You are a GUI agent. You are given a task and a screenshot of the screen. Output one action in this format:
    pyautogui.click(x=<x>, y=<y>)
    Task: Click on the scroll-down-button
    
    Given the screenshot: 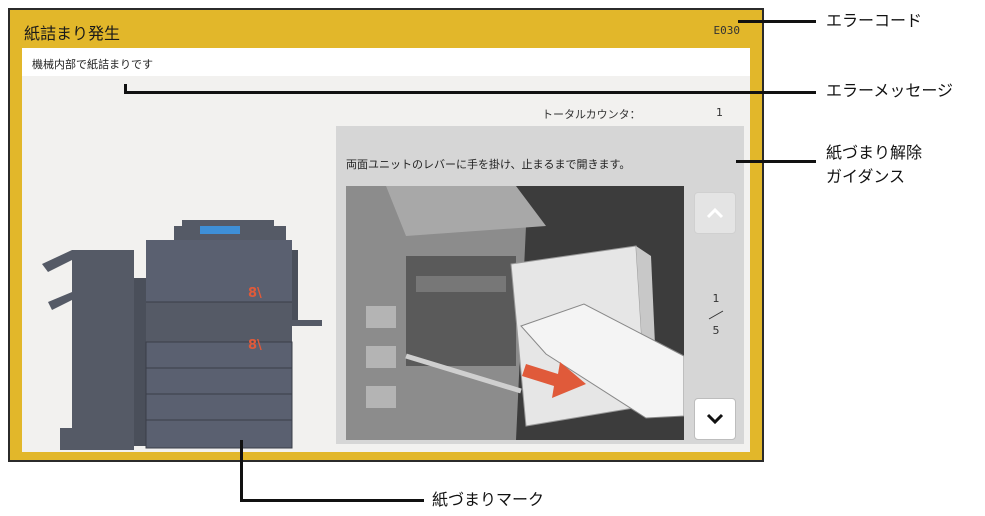 What is the action you would take?
    pyautogui.click(x=715, y=419)
    